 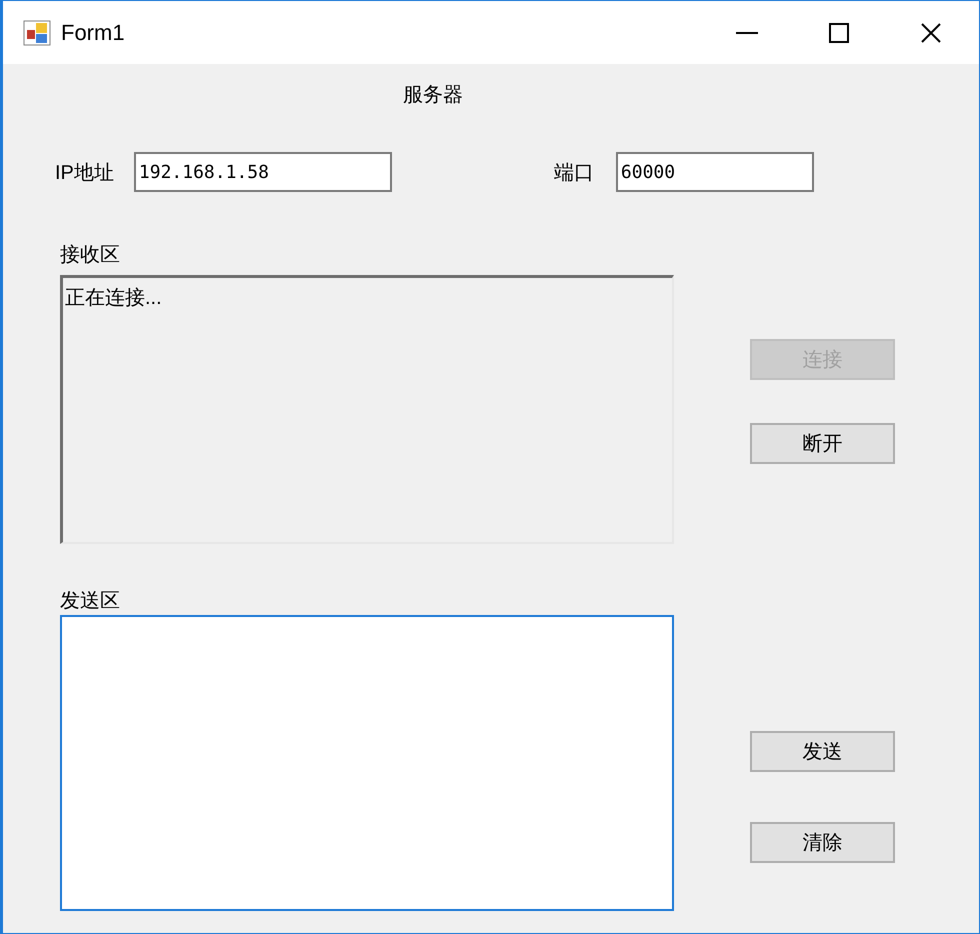 I want to click on window-title: Form1, so click(x=93, y=33).